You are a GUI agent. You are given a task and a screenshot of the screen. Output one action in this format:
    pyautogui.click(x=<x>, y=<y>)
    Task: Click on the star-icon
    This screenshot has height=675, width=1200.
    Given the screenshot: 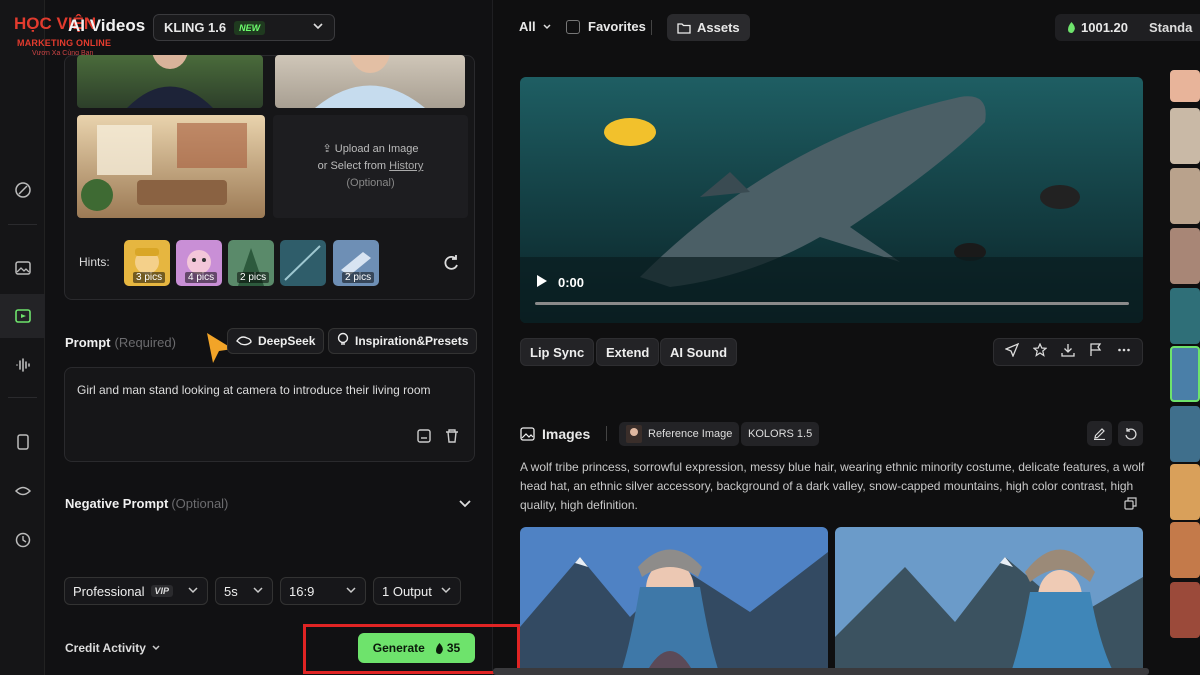 What is the action you would take?
    pyautogui.click(x=1040, y=352)
    